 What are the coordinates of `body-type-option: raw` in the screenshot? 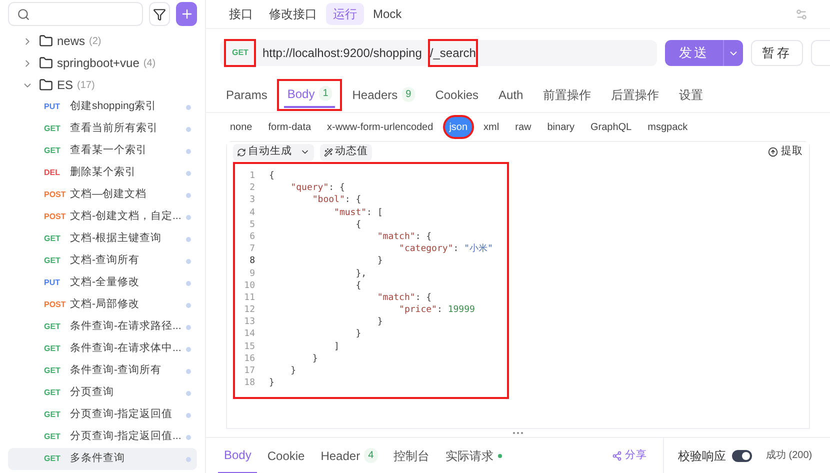 It's located at (523, 127).